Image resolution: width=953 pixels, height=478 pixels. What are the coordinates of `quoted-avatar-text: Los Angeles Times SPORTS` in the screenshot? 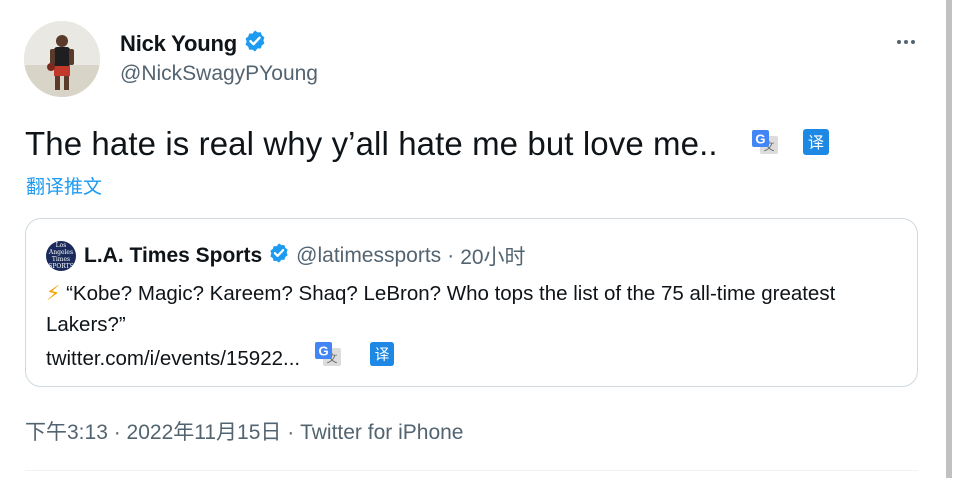 It's located at (61, 256).